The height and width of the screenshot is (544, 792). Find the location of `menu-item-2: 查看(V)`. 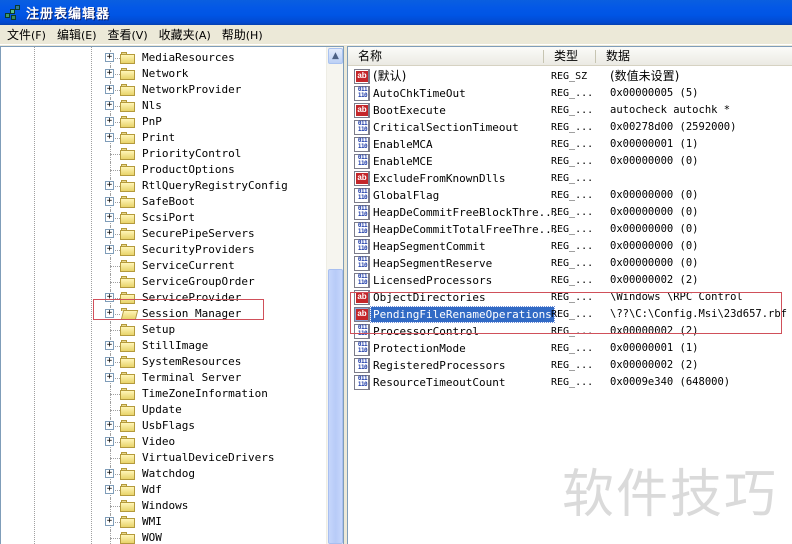

menu-item-2: 查看(V) is located at coordinates (128, 35).